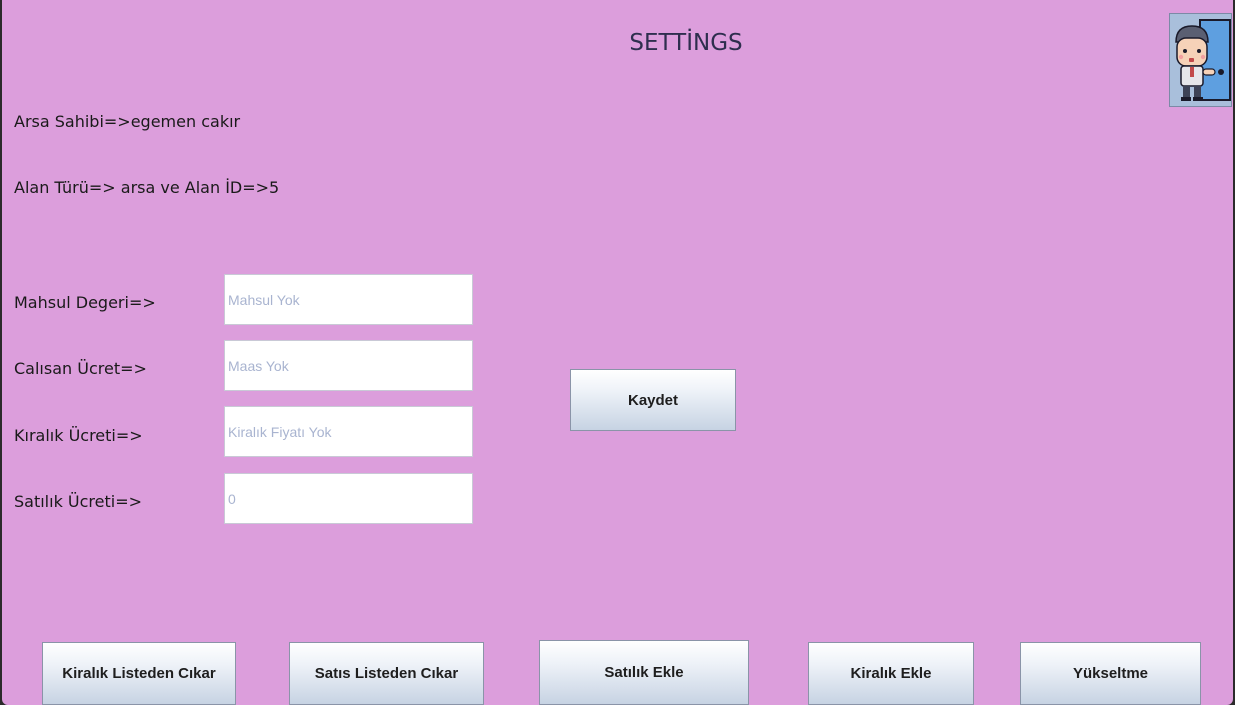 This screenshot has width=1235, height=705. I want to click on add-for-sale-button: Satılık Ekle, so click(644, 672).